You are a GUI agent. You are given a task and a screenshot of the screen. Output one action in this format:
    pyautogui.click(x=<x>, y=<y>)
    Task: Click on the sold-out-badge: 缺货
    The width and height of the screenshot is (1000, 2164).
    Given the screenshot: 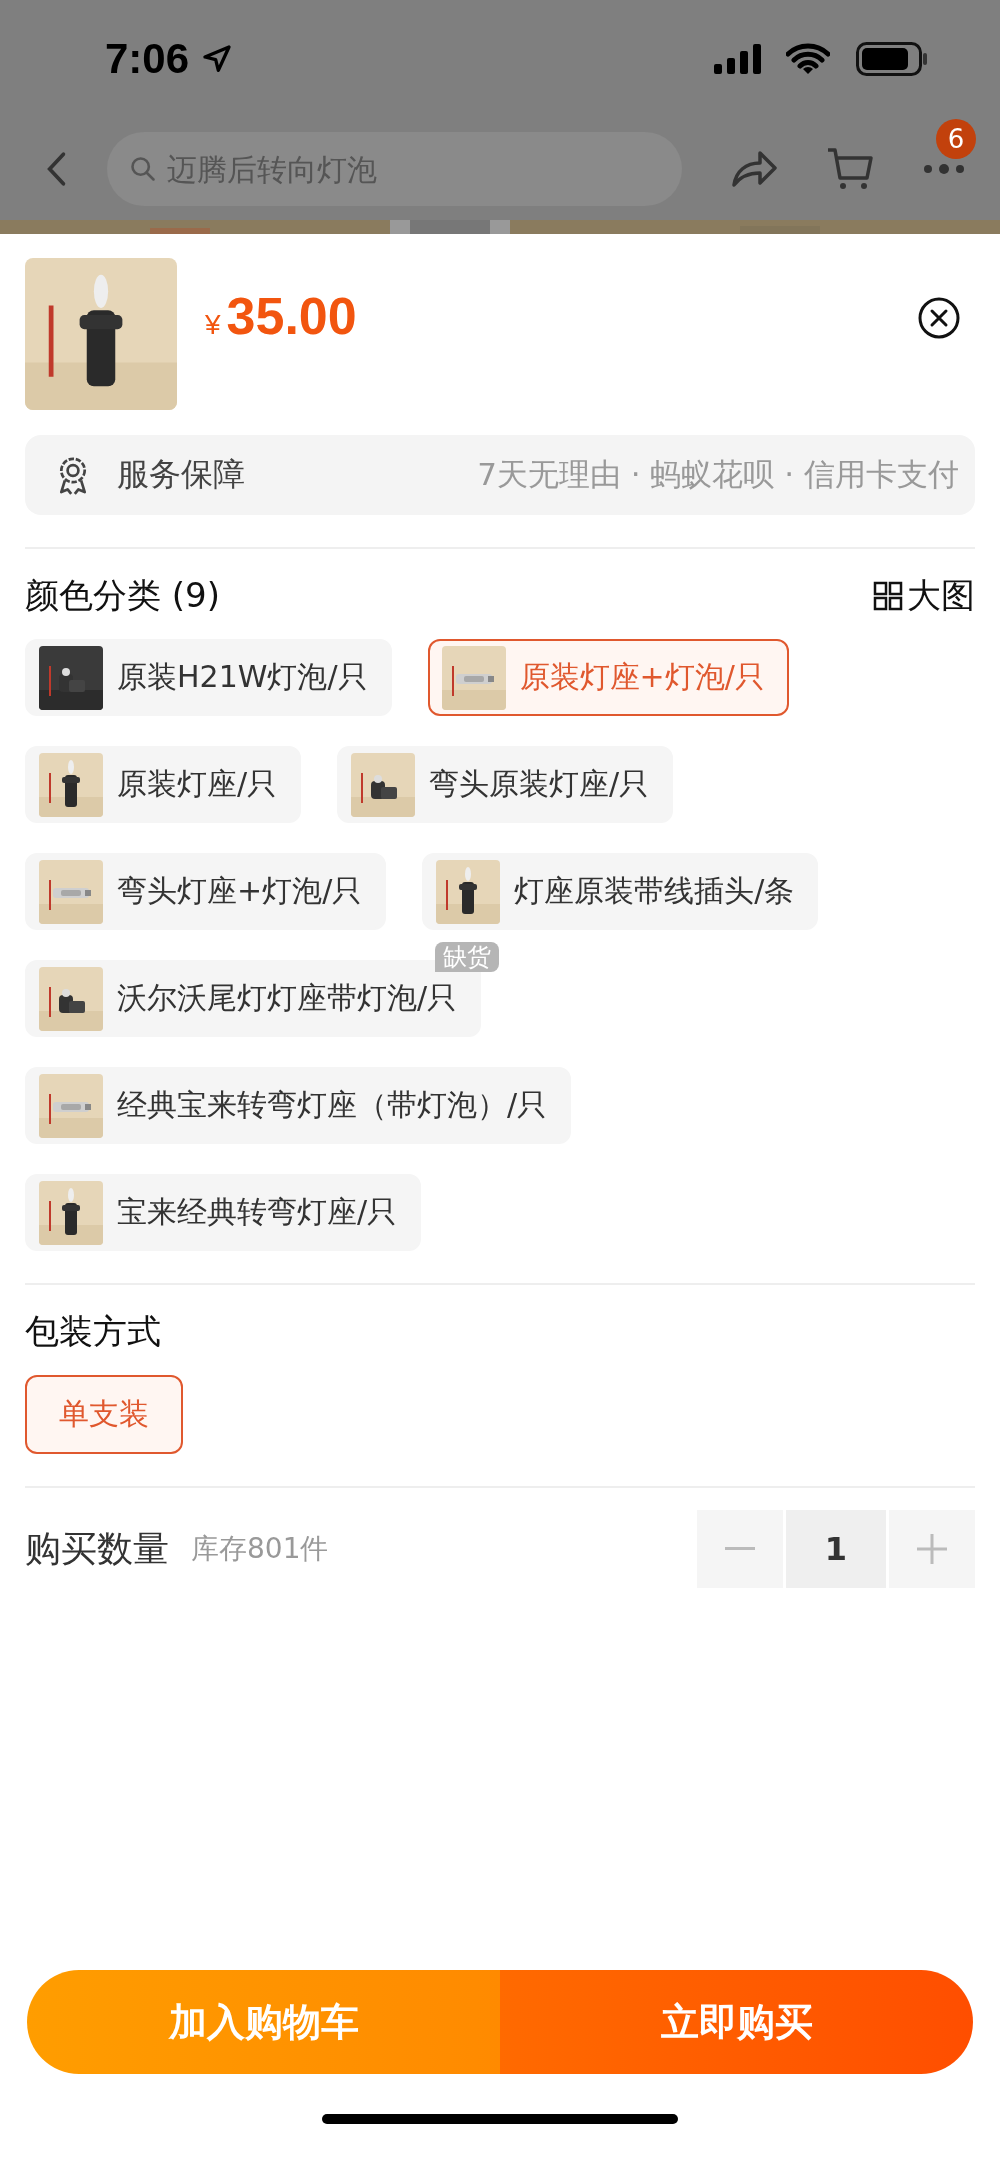 What is the action you would take?
    pyautogui.click(x=467, y=957)
    